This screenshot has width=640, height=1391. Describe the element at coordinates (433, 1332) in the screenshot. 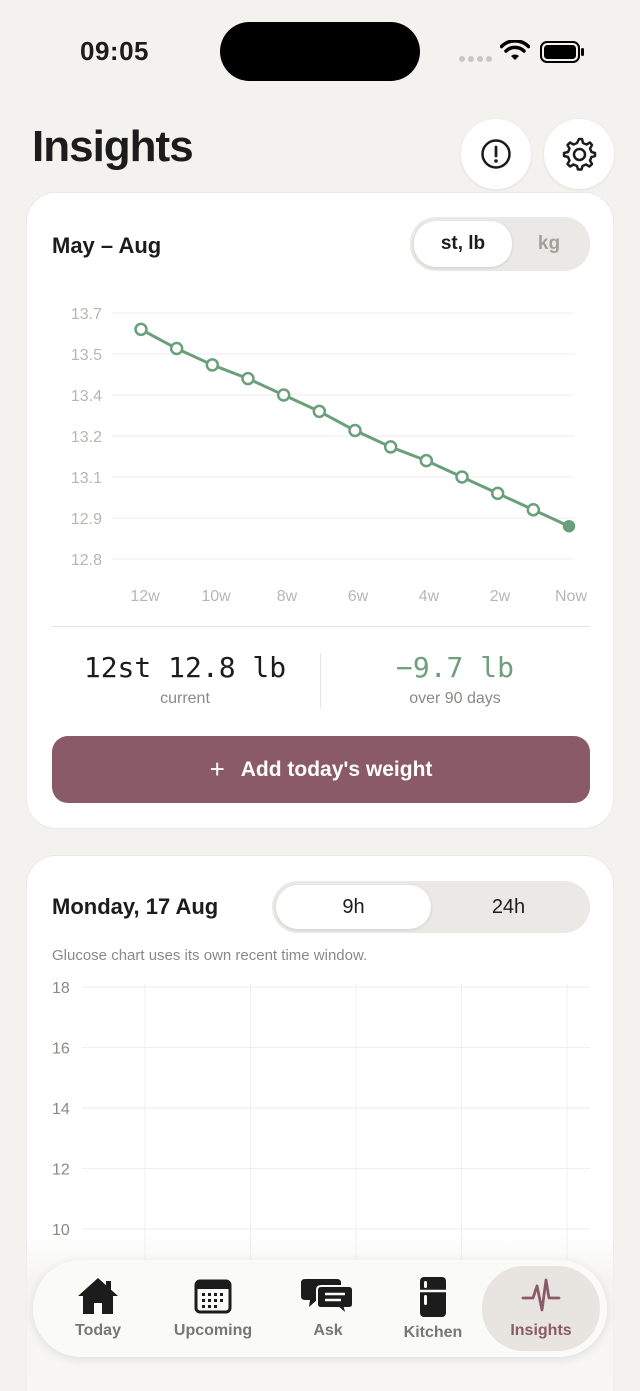

I see `tab-label: Kitchen` at that location.